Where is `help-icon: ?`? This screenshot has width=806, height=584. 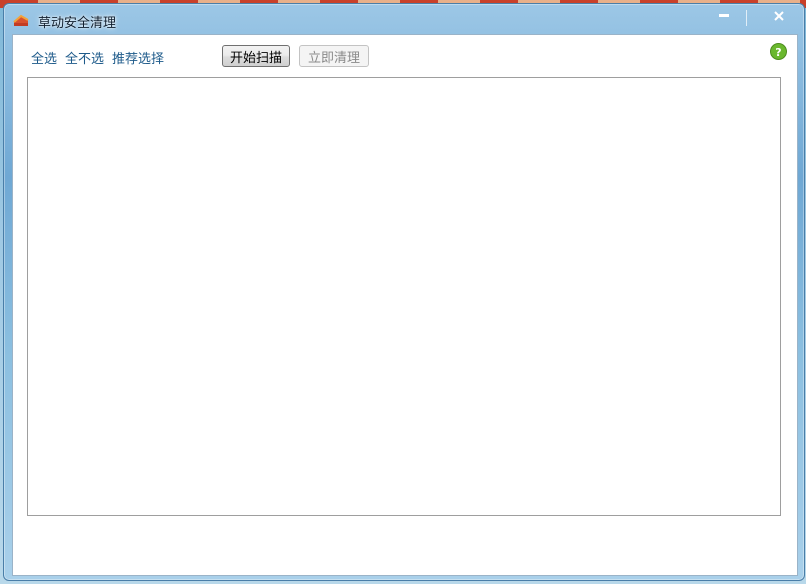
help-icon: ? is located at coordinates (778, 51).